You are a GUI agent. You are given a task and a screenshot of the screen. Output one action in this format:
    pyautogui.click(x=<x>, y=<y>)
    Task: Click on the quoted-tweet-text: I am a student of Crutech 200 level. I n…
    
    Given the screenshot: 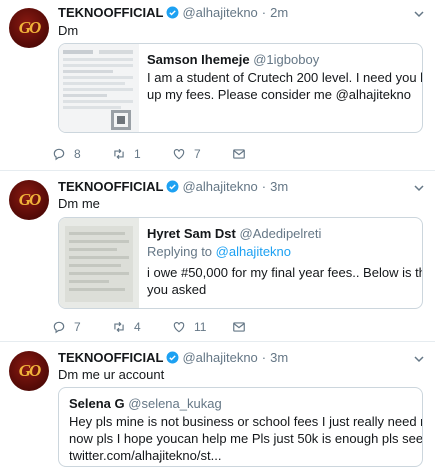 What is the action you would take?
    pyautogui.click(x=284, y=86)
    